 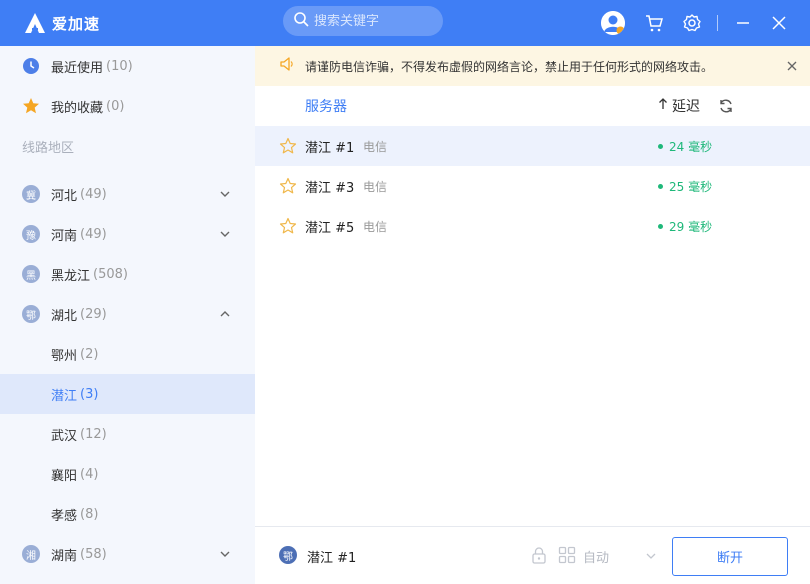 What do you see at coordinates (567, 555) in the screenshot?
I see `grid-icon` at bounding box center [567, 555].